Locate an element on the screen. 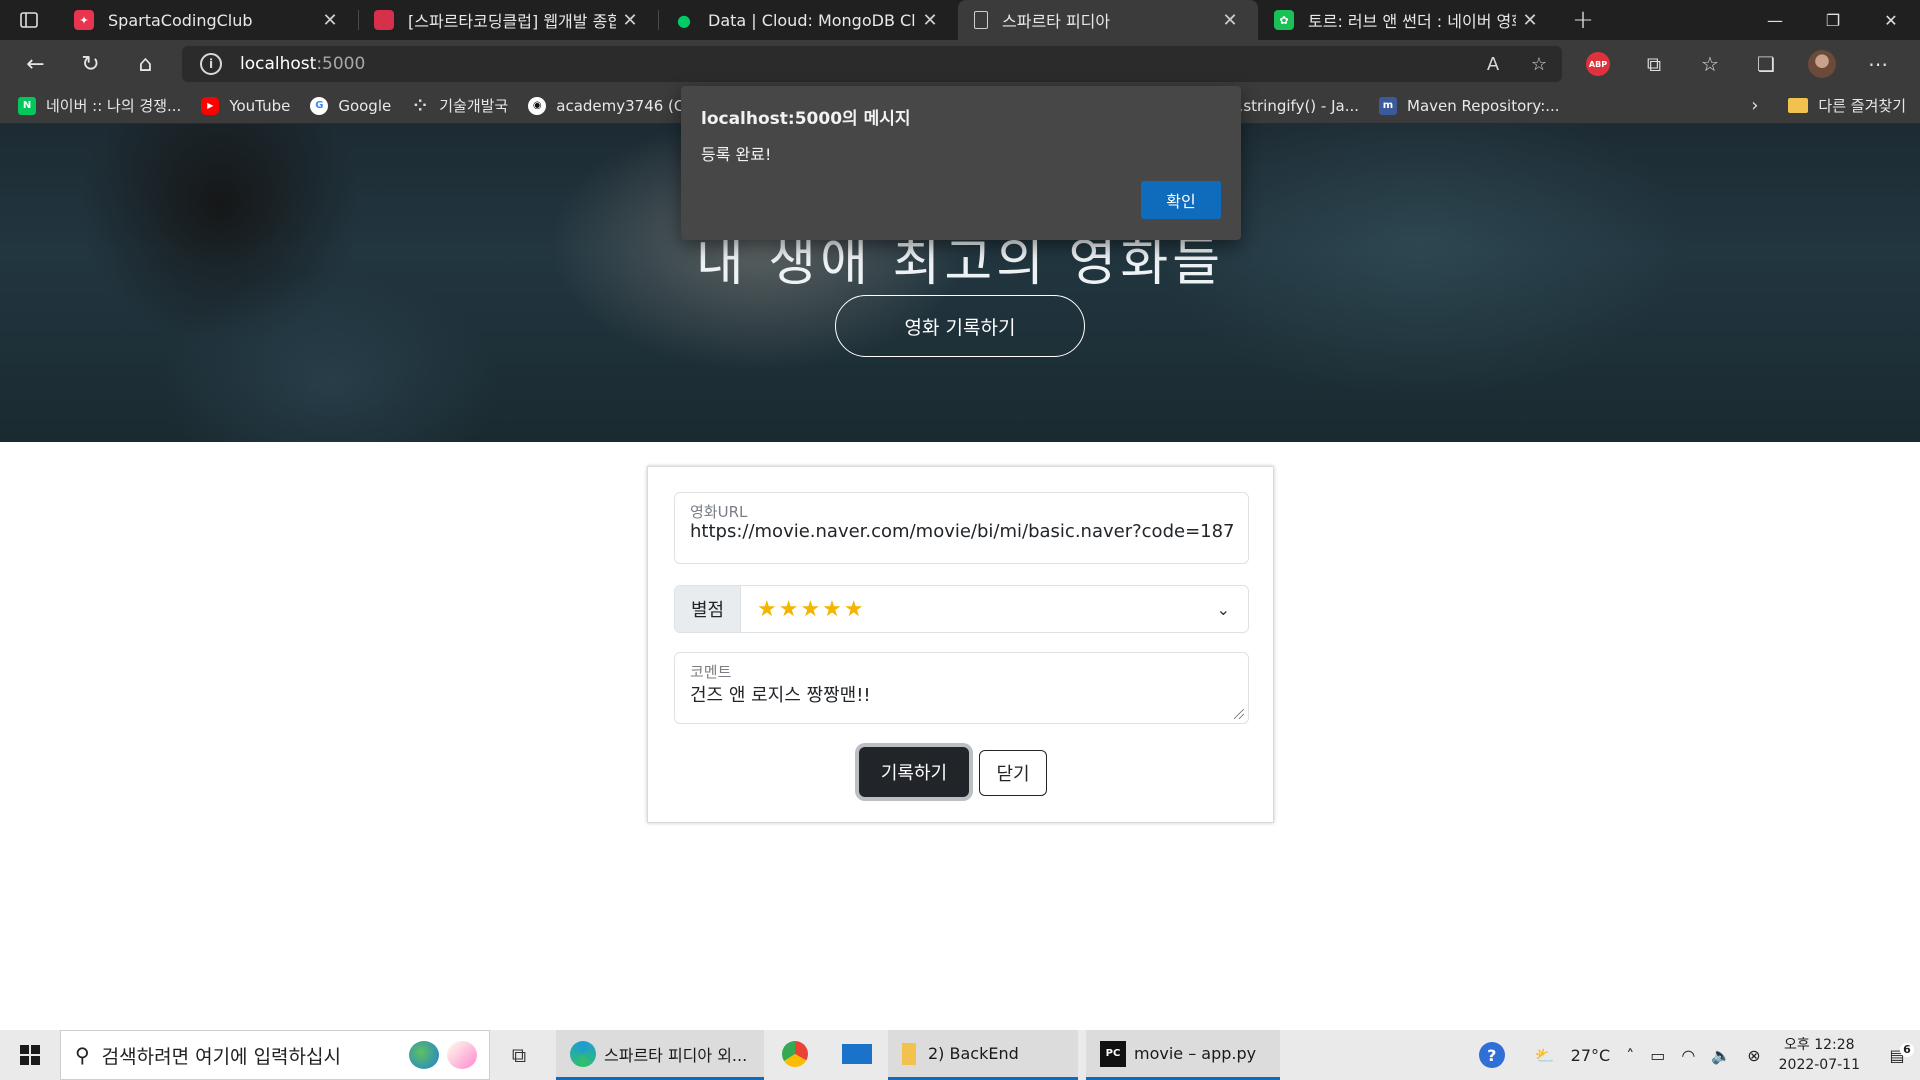 This screenshot has height=1080, width=1920. new-tab-button: + is located at coordinates (1583, 20).